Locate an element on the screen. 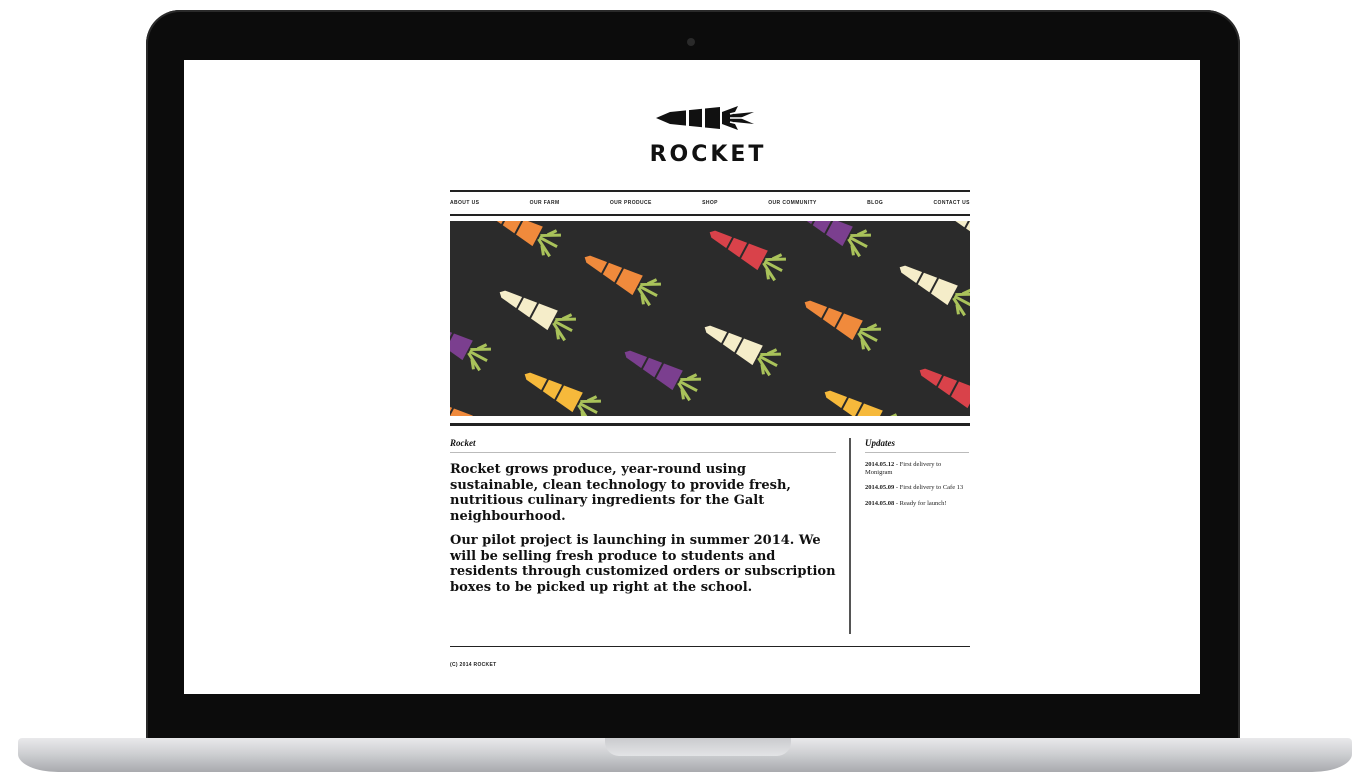  nav-our-community: OUR COMMUNITY is located at coordinates (792, 203).